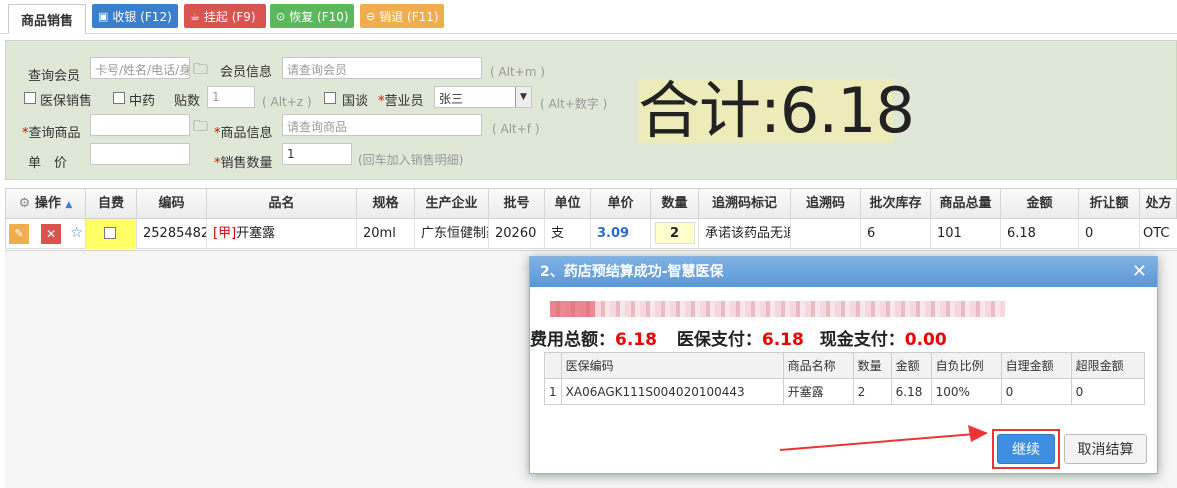 Image resolution: width=1177 pixels, height=488 pixels. What do you see at coordinates (883, 438) in the screenshot?
I see `annotation-arrow` at bounding box center [883, 438].